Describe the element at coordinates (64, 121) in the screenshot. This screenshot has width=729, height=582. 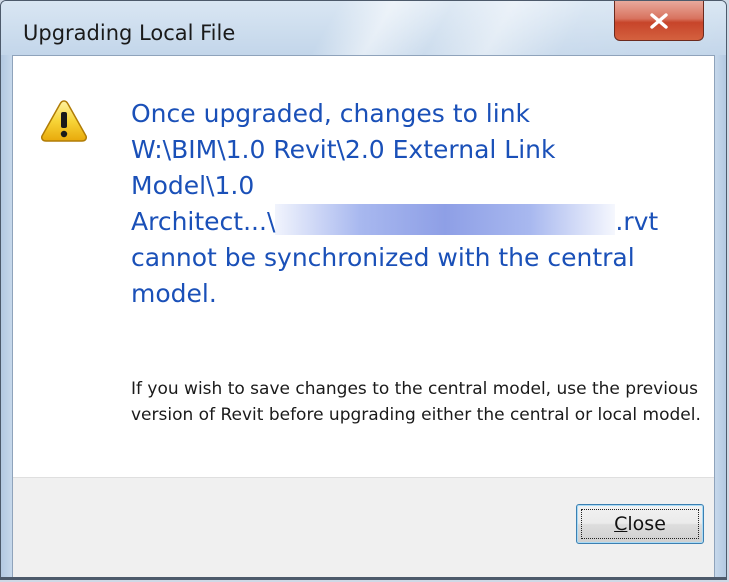
I see `warning-icon` at that location.